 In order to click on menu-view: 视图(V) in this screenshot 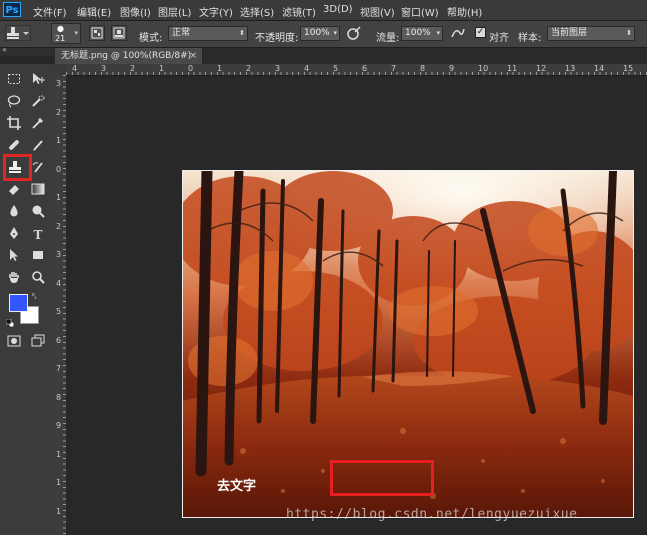, I will do `click(377, 11)`.